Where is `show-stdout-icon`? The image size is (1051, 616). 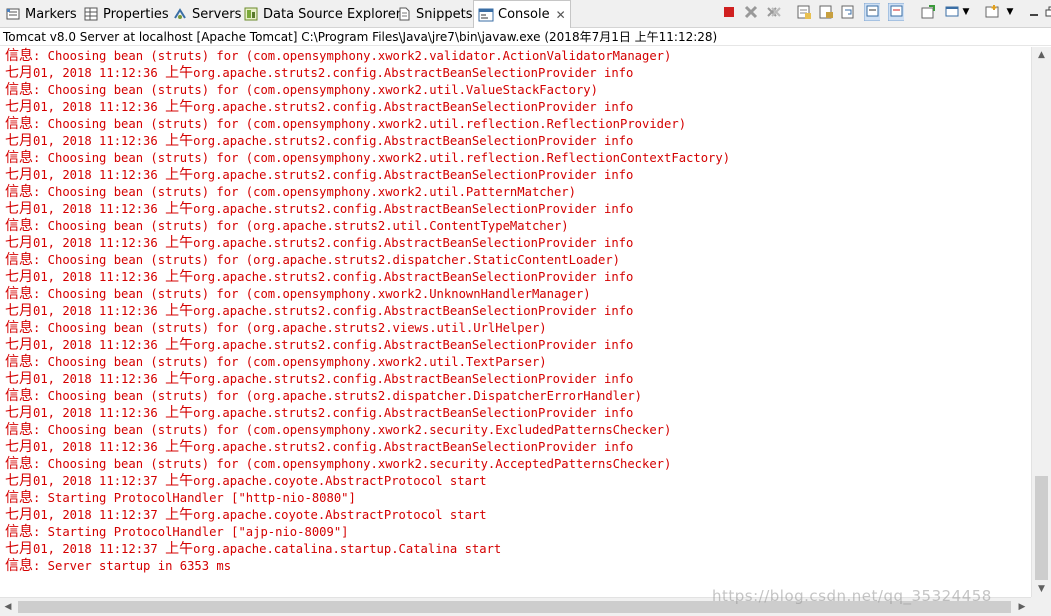 show-stdout-icon is located at coordinates (872, 12).